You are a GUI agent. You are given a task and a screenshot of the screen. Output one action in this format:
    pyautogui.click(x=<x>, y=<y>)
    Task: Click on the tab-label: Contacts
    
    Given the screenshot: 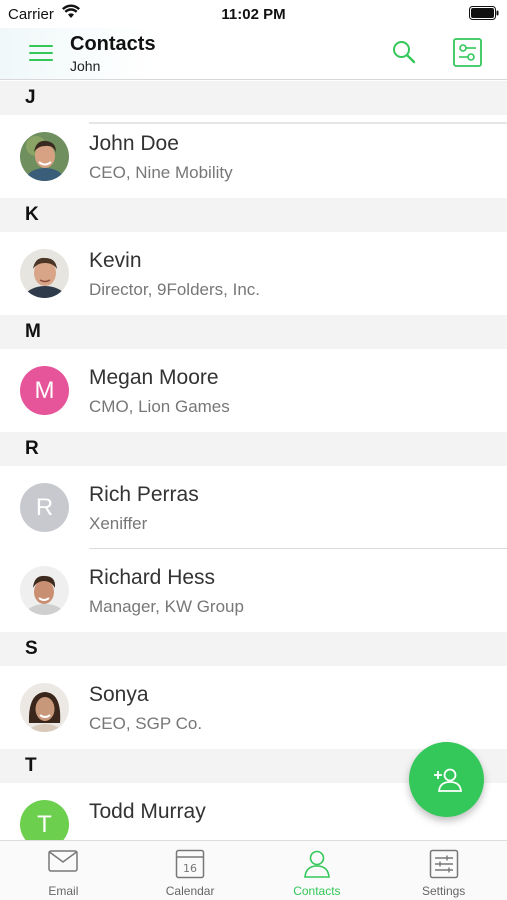 What is the action you would take?
    pyautogui.click(x=317, y=891)
    